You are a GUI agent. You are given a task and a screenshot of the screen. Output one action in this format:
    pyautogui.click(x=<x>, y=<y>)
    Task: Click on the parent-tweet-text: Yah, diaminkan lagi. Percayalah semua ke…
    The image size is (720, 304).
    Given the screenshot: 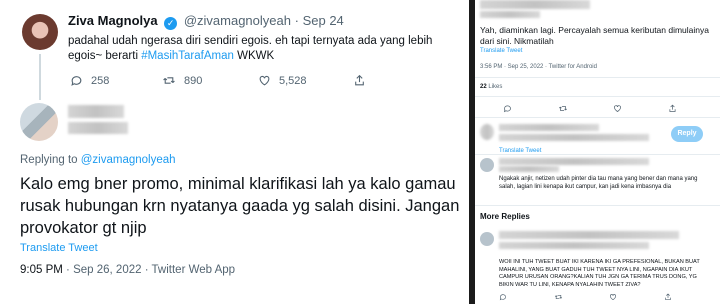 What is the action you would take?
    pyautogui.click(x=594, y=35)
    